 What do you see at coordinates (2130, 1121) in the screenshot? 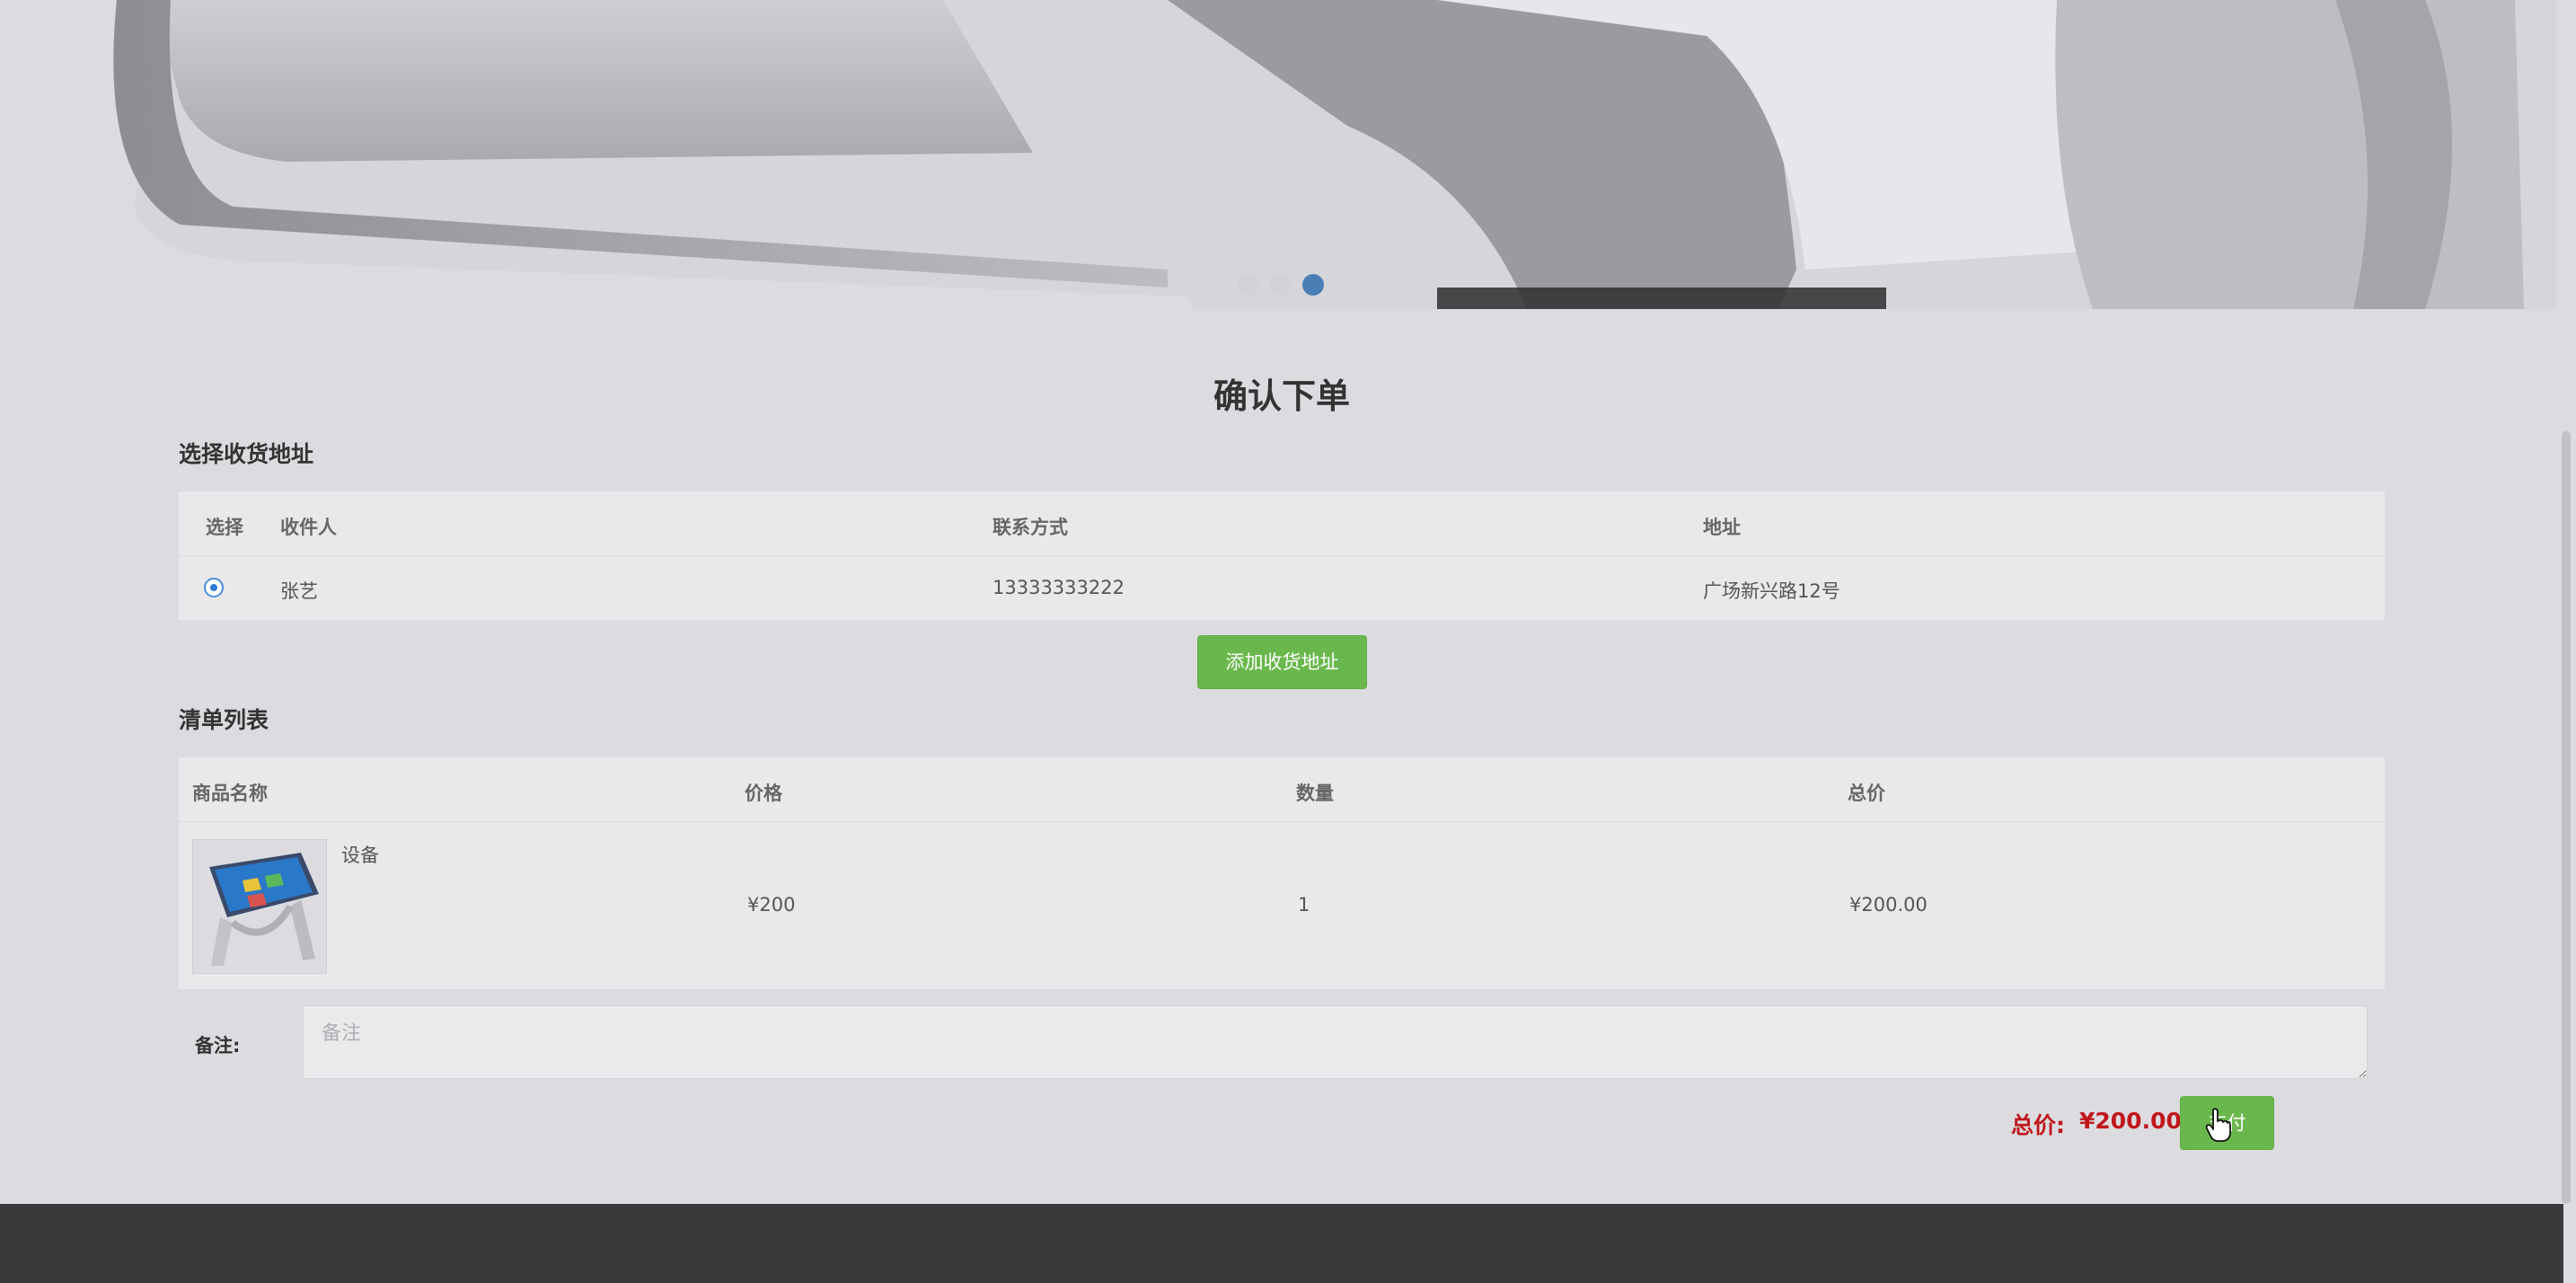
I see `total-value: ¥200.00` at bounding box center [2130, 1121].